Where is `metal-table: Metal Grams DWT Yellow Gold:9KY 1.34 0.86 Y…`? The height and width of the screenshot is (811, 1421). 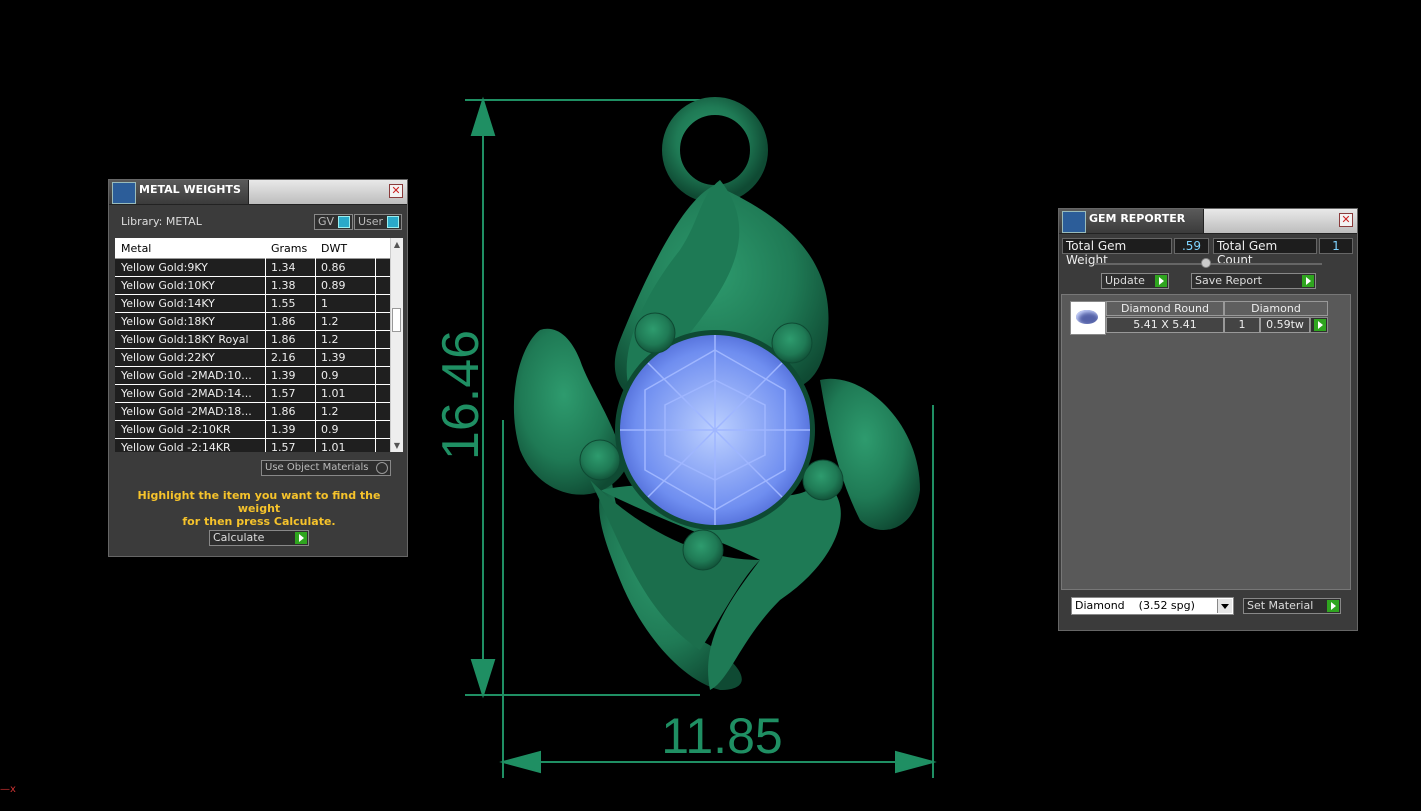
metal-table: Metal Grams DWT Yellow Gold:9KY 1.34 0.86 Y… is located at coordinates (259, 345).